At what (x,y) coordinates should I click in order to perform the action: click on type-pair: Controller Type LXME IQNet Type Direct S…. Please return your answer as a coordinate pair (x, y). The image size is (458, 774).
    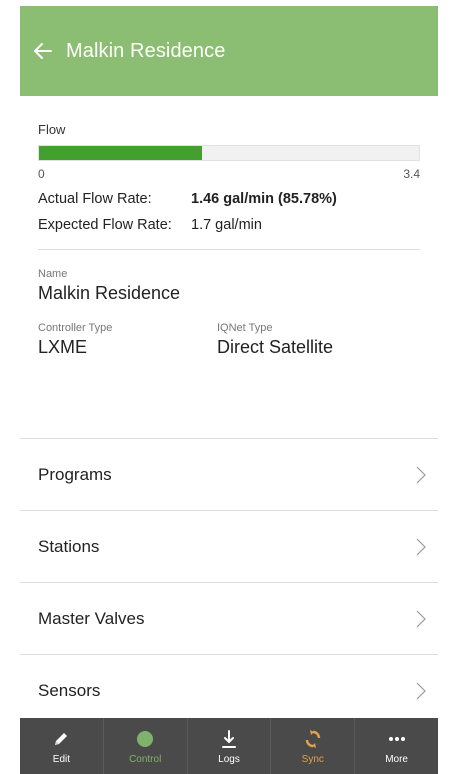
    Looking at the image, I should click on (229, 331).